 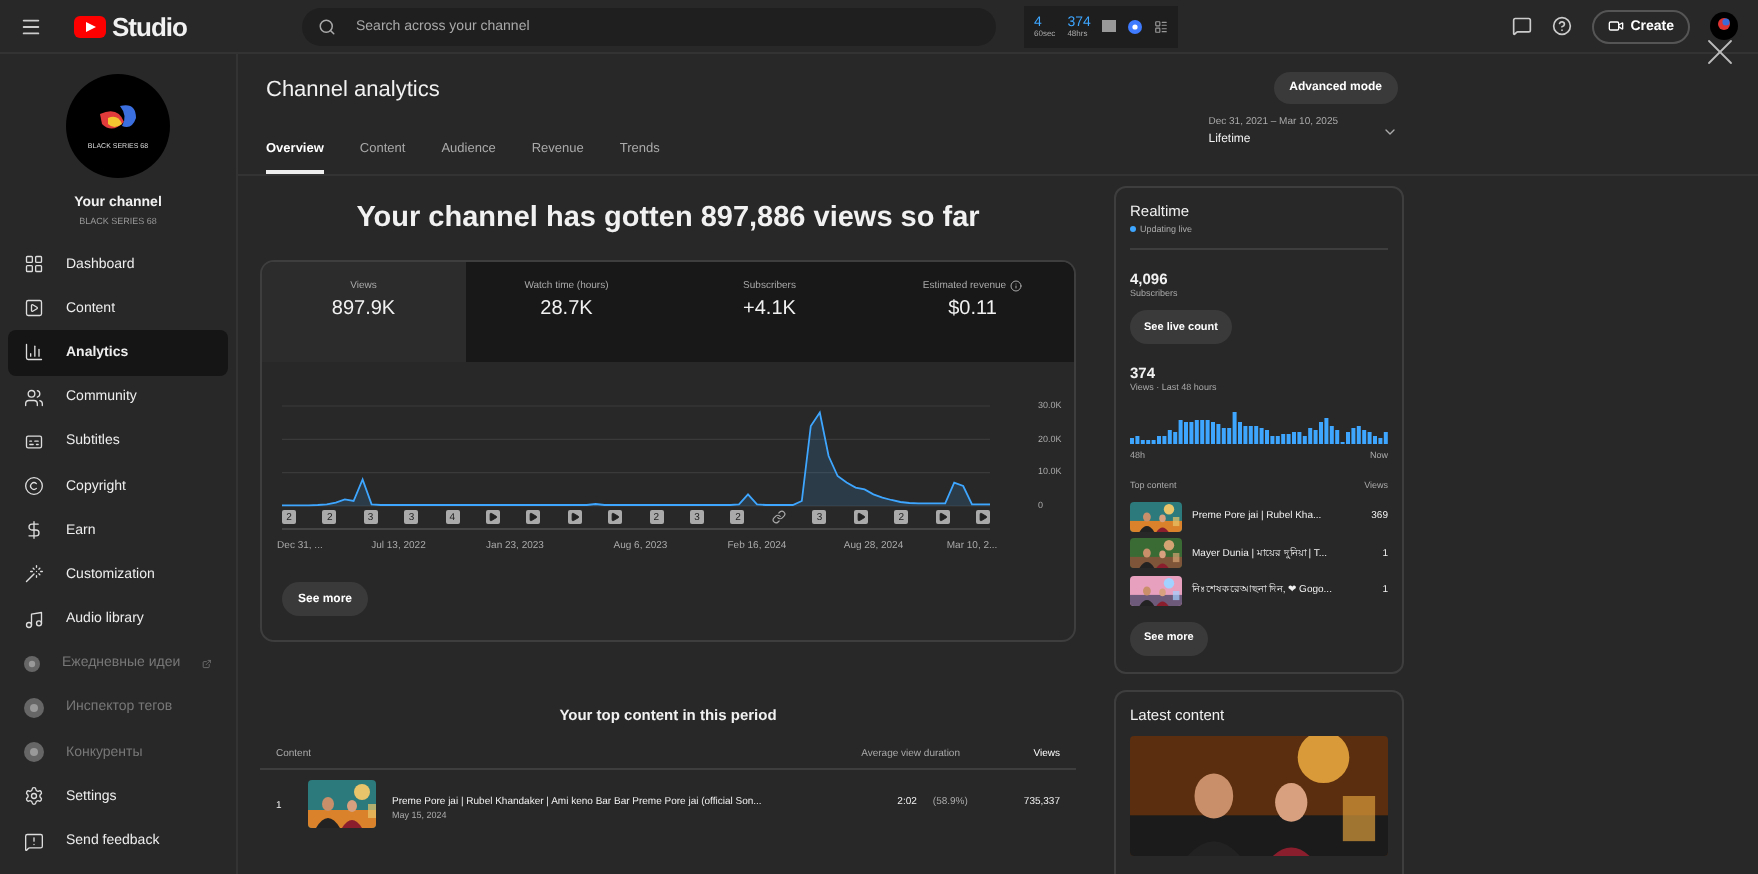 What do you see at coordinates (34, 574) in the screenshot?
I see `wand-icon` at bounding box center [34, 574].